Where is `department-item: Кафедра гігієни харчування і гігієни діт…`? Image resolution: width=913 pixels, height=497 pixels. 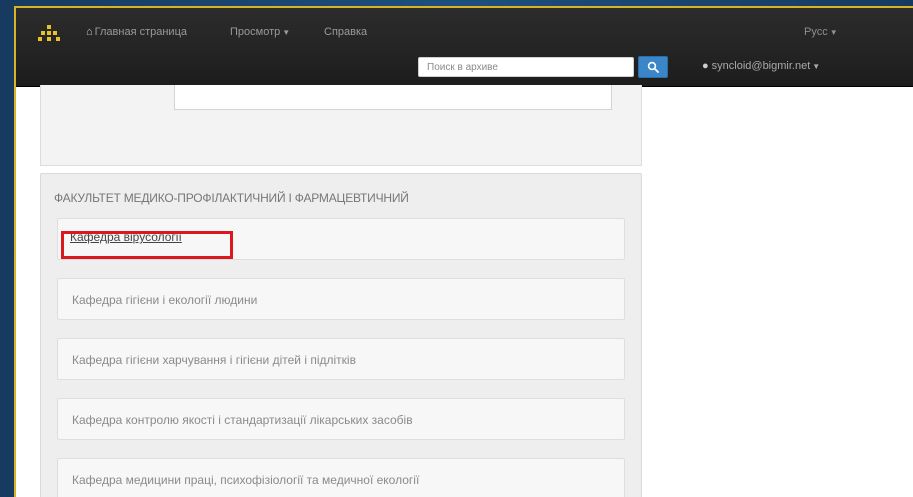 department-item: Кафедра гігієни харчування і гігієни діт… is located at coordinates (341, 359).